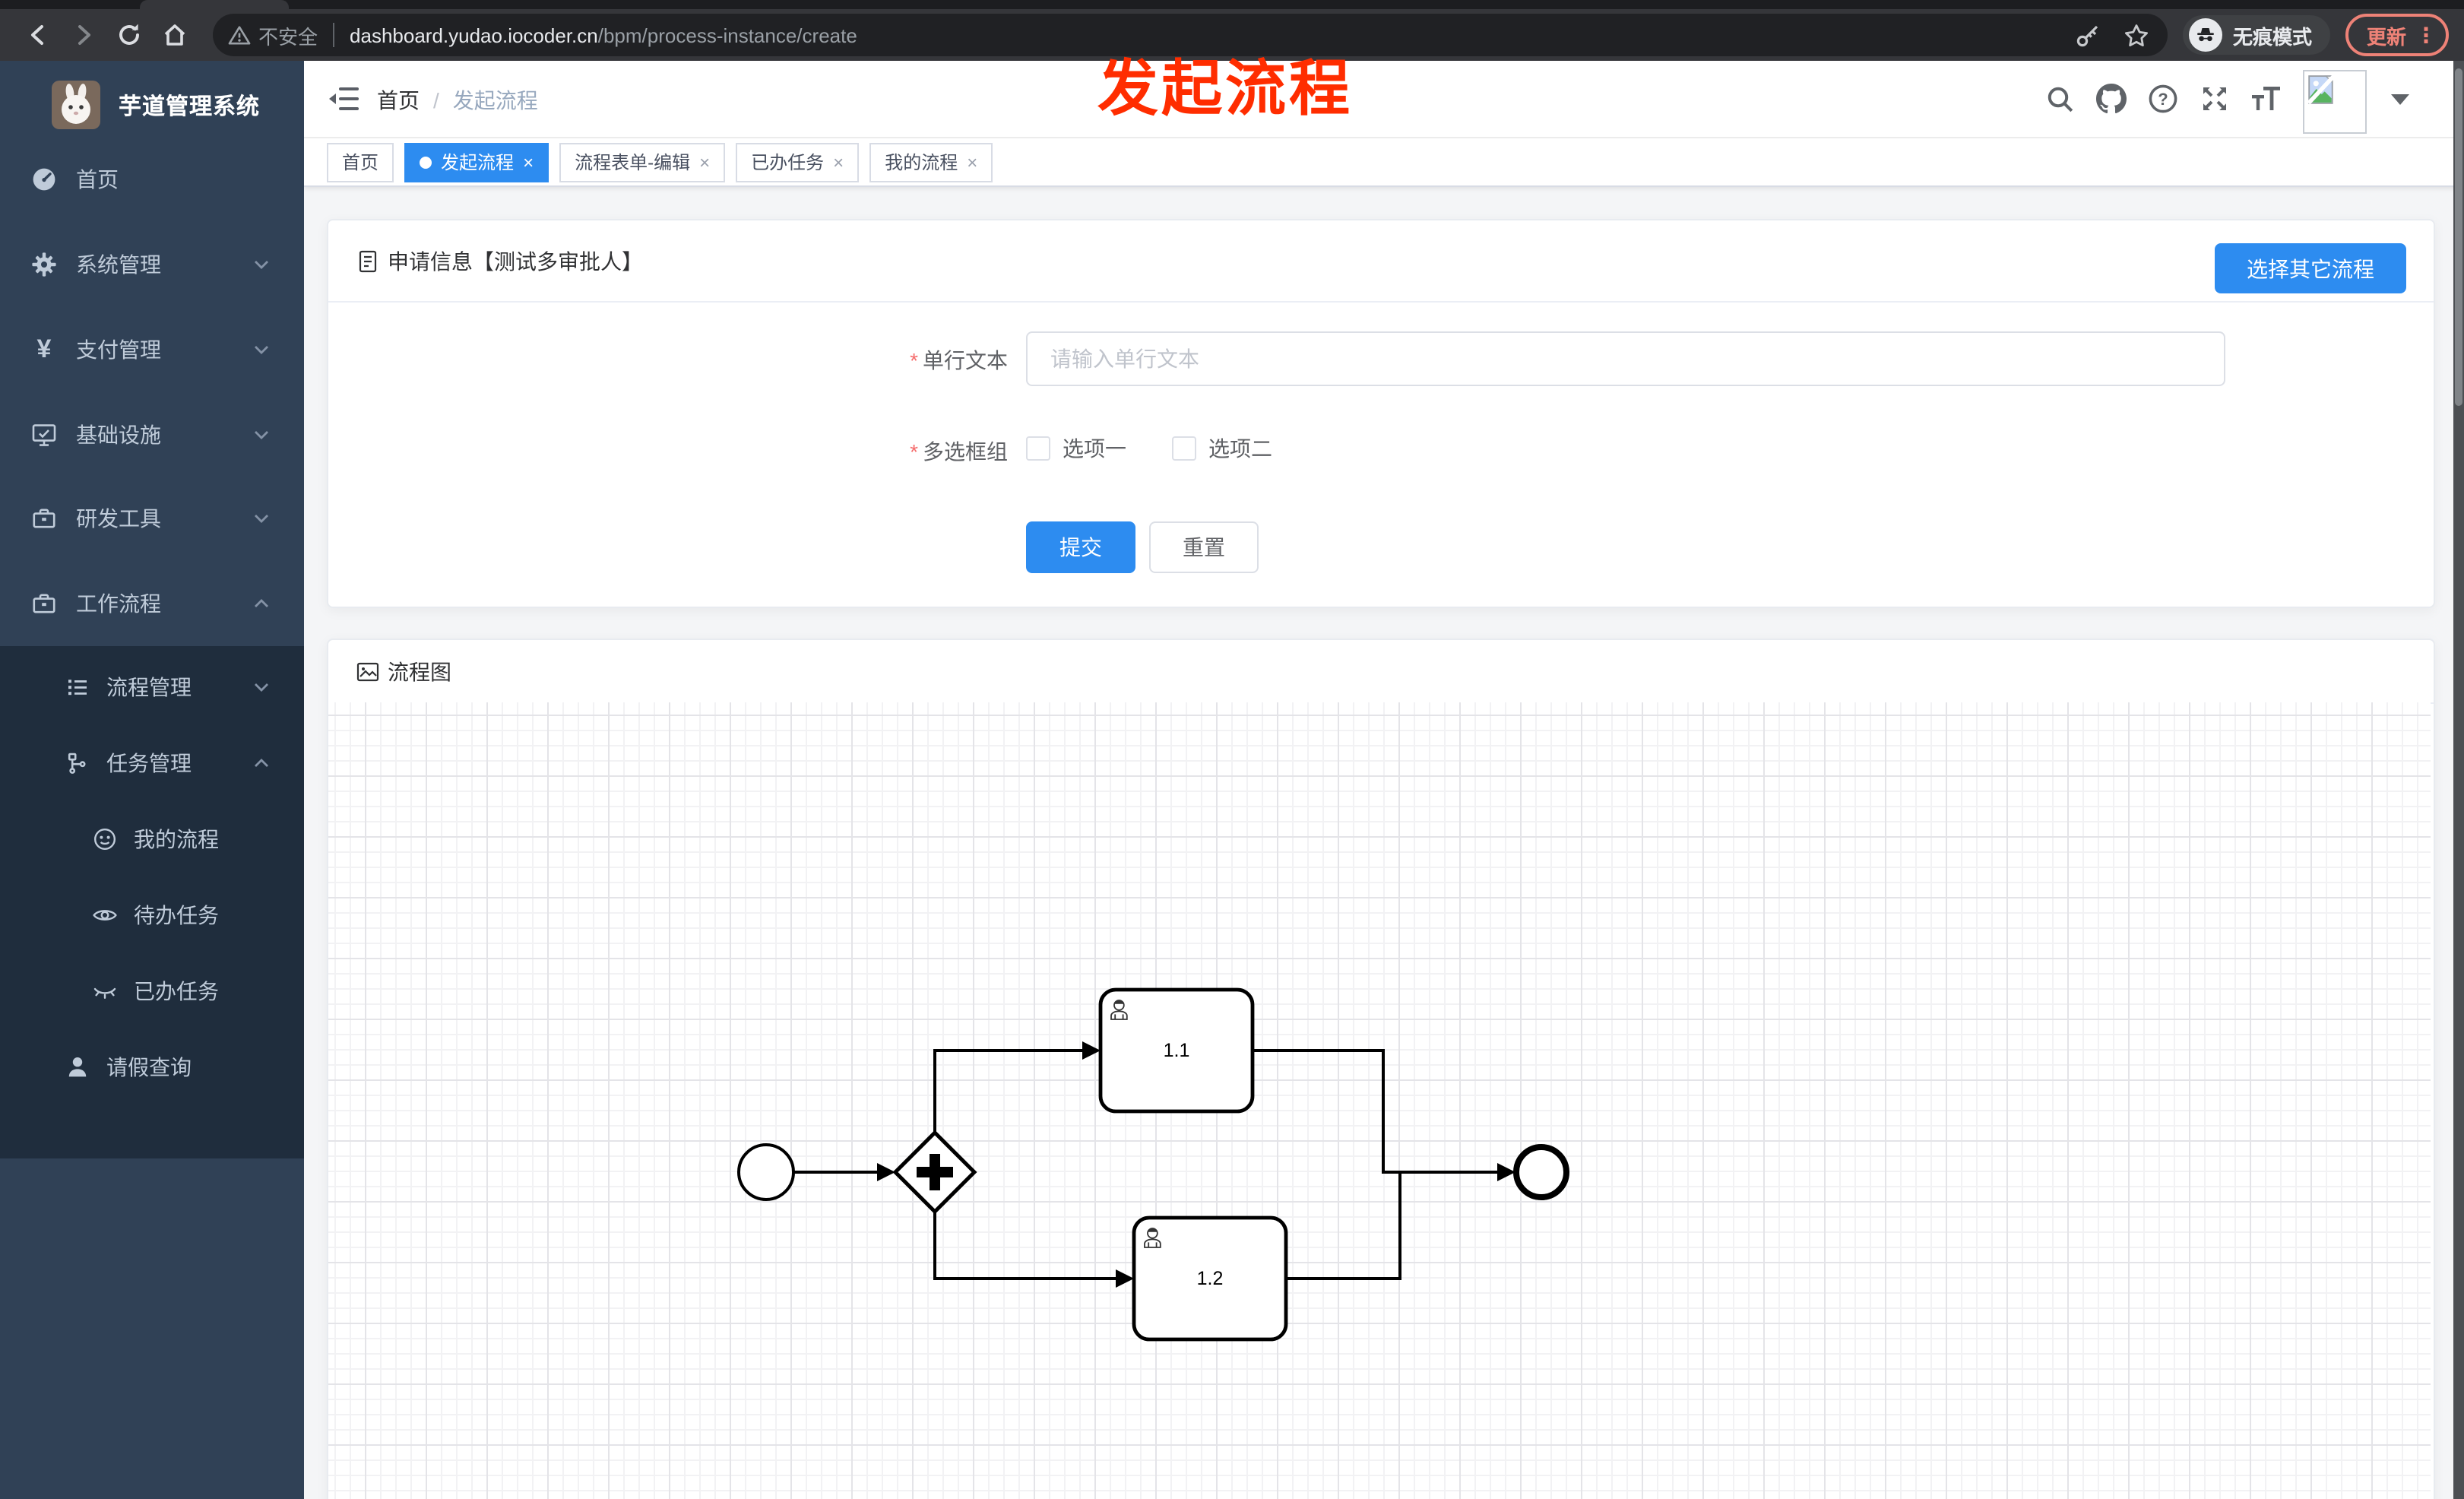 The width and height of the screenshot is (2464, 1499). Describe the element at coordinates (1024, 1246) in the screenshot. I see `flow-gateway-task2` at that location.